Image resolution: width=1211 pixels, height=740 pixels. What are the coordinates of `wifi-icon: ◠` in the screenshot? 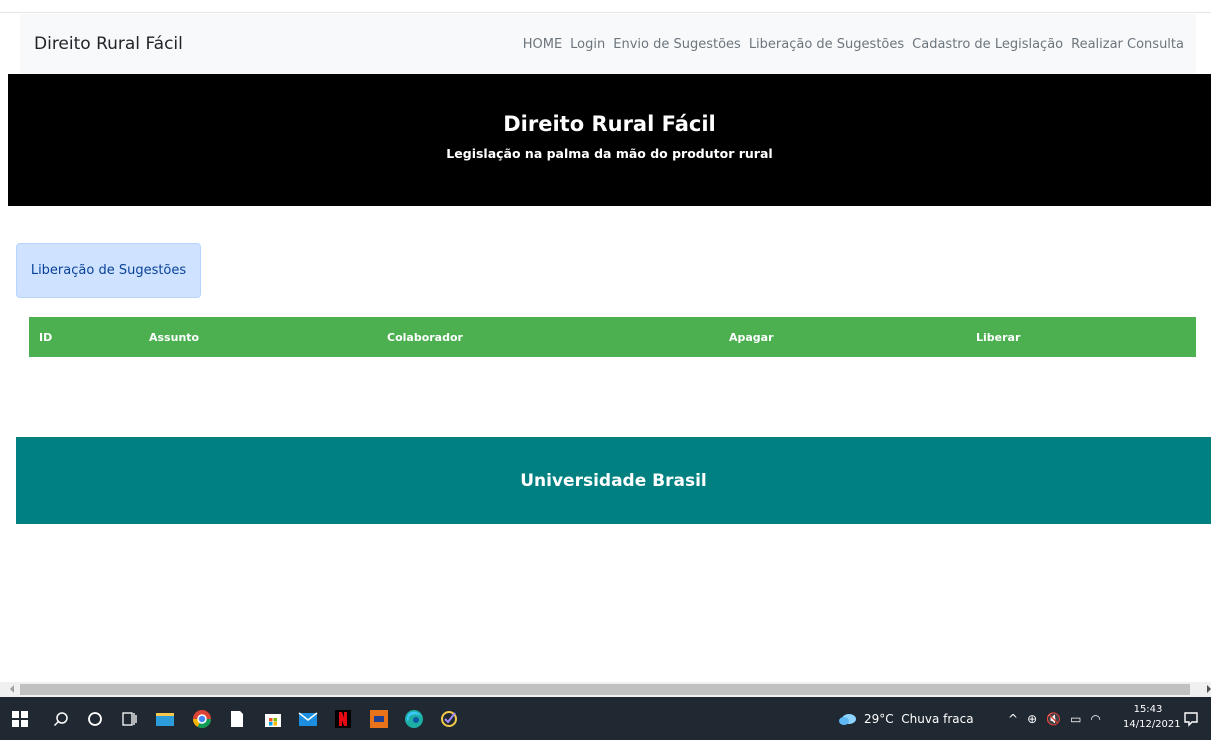 It's located at (1095, 719).